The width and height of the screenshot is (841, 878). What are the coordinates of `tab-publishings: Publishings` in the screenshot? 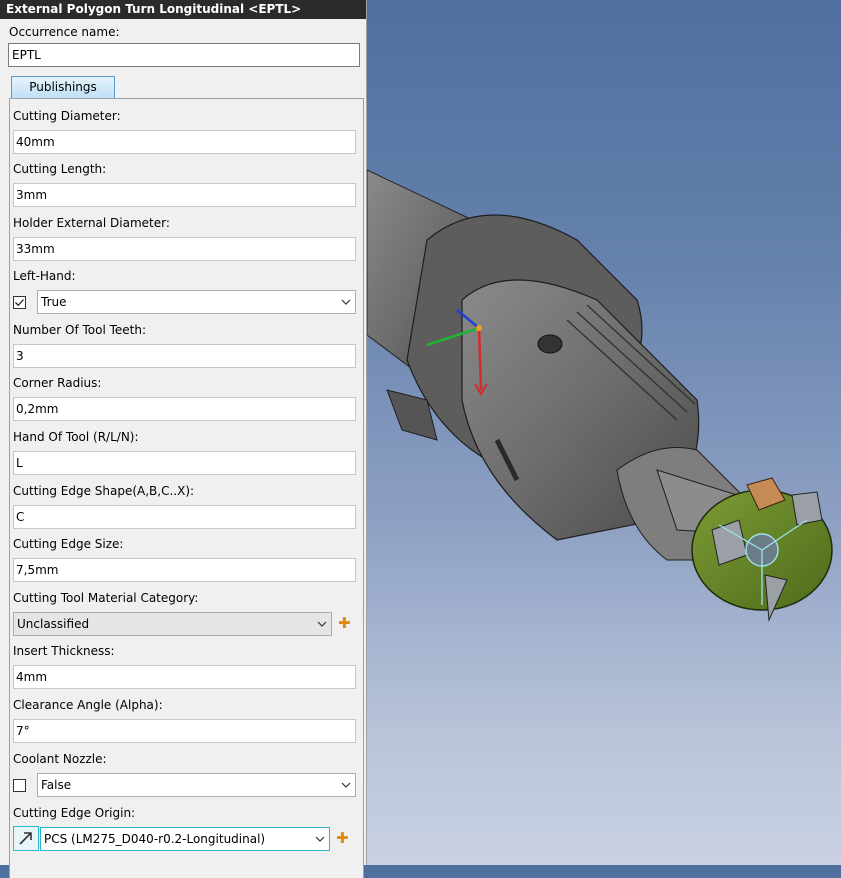 It's located at (63, 87).